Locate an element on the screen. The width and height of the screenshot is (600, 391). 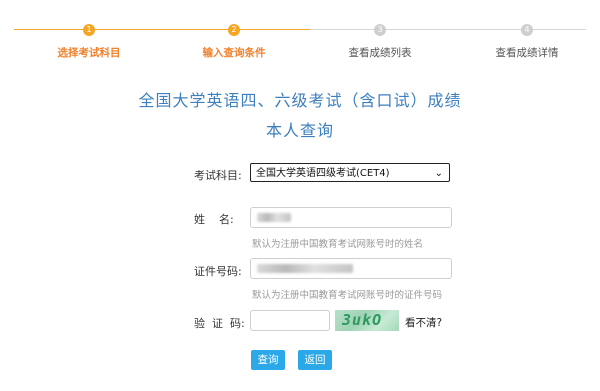
step-select-subject: 1 选择考试科目 is located at coordinates (89, 40).